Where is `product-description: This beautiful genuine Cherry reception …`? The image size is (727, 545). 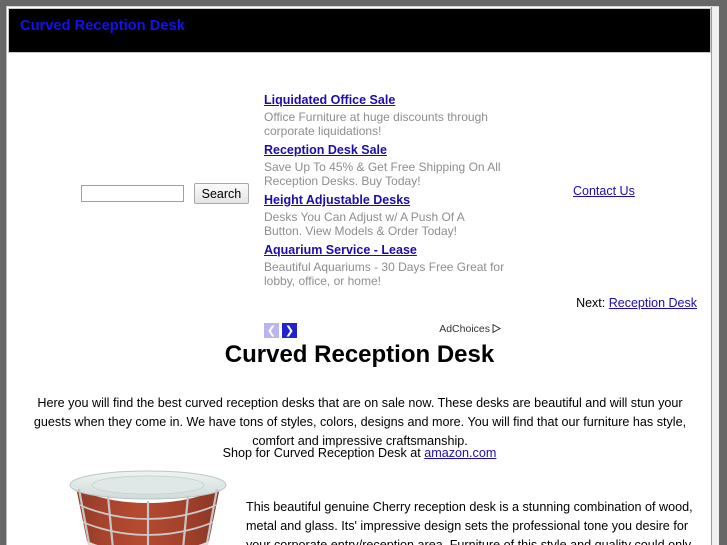
product-description: This beautiful genuine Cherry reception … is located at coordinates (469, 522).